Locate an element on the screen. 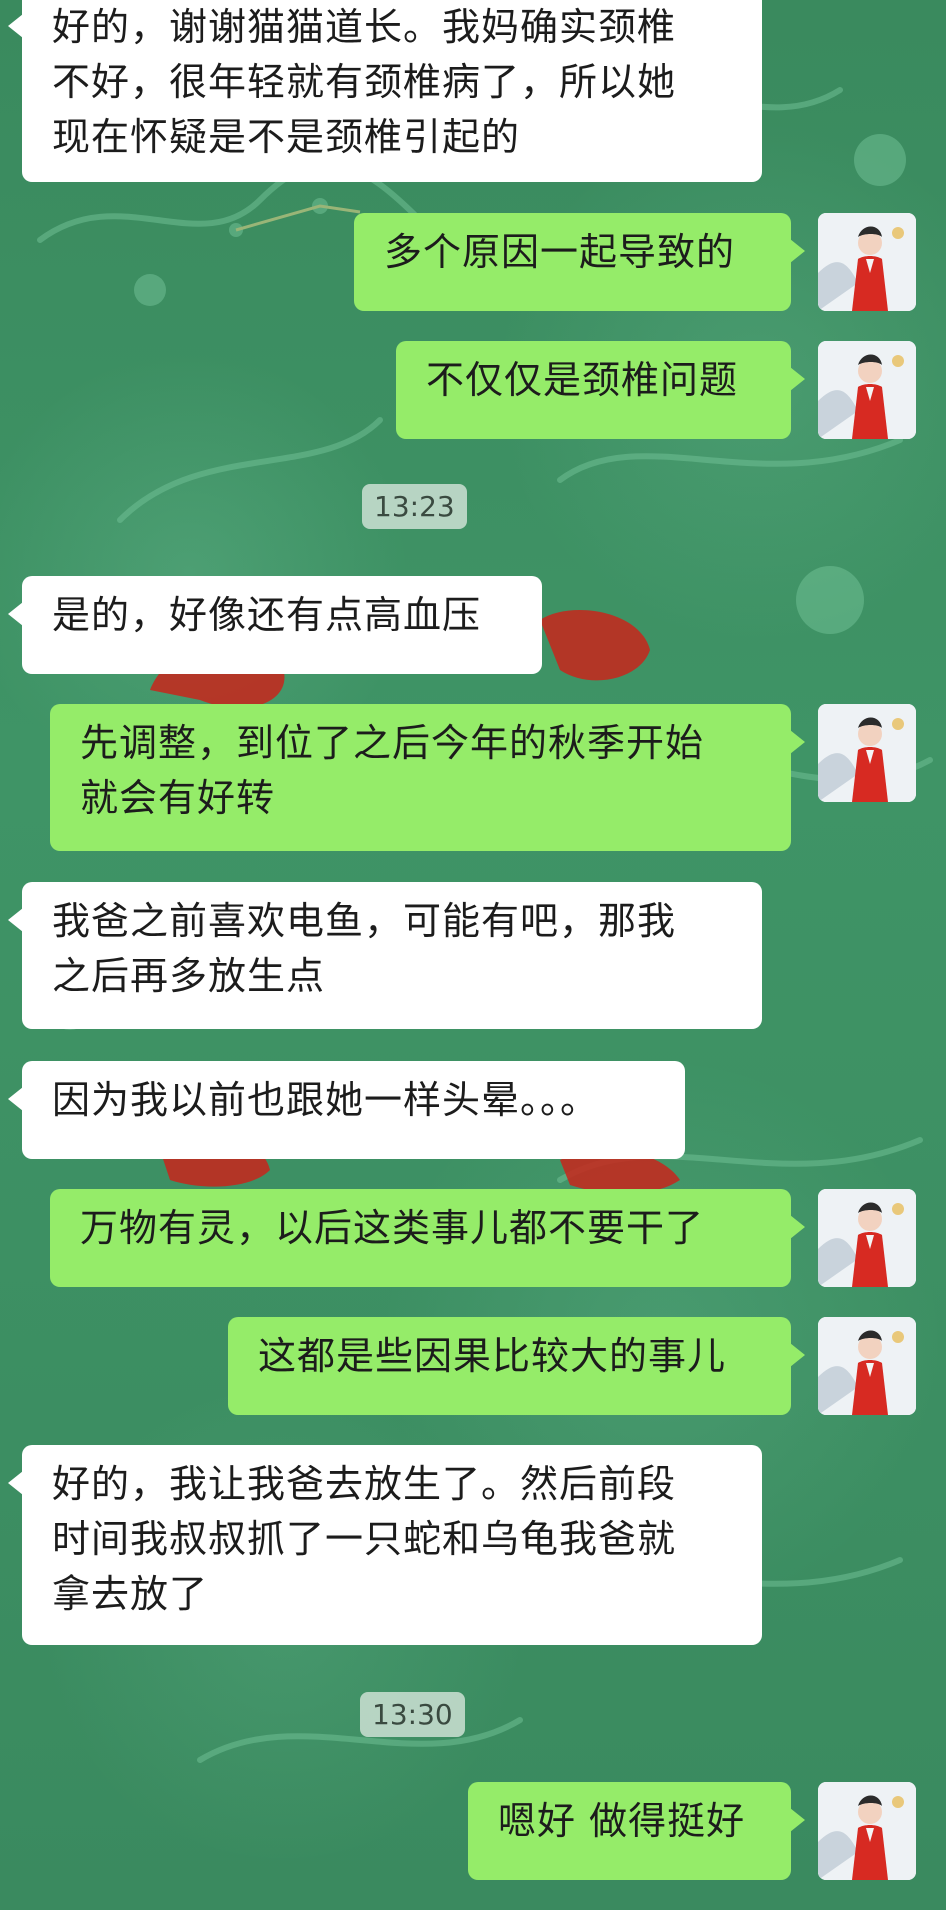  message-bubble: 先调整，到位了之后今年的秋季开始 就会有好转 is located at coordinates (427, 777).